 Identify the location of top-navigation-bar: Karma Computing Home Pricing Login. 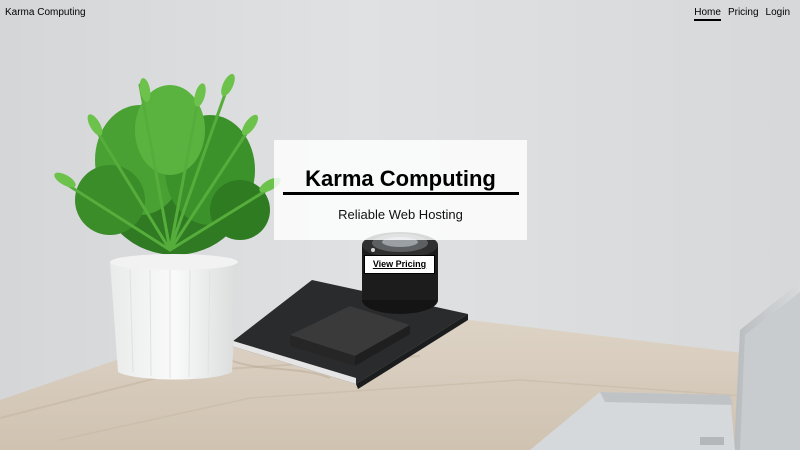
(400, 12).